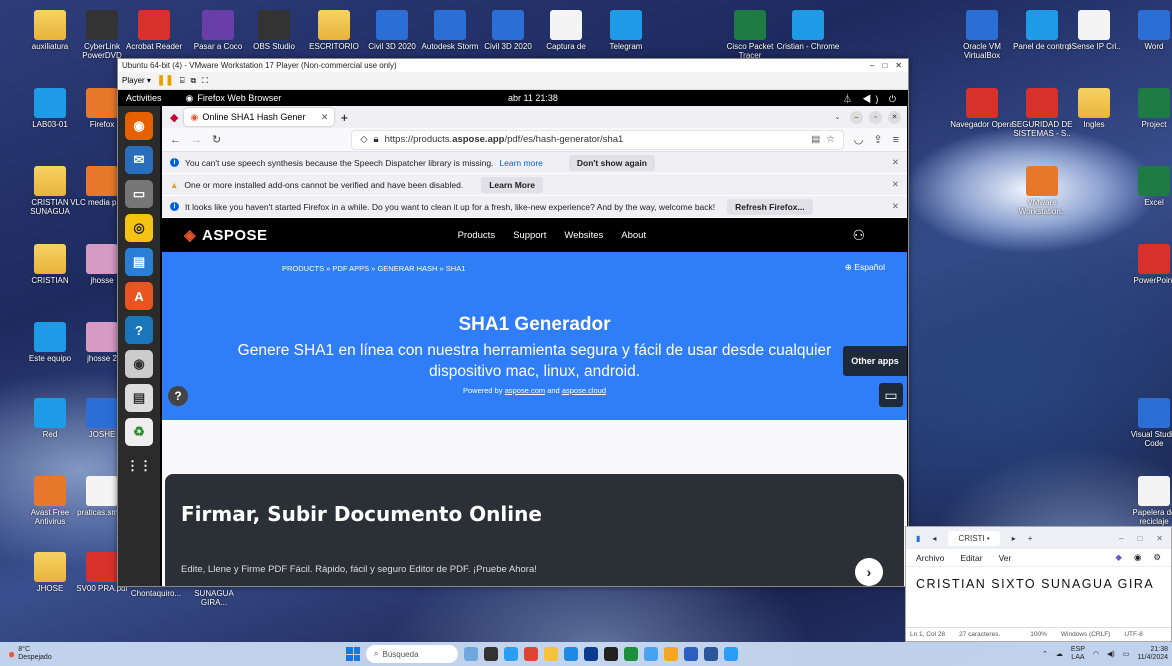 Image resolution: width=1172 pixels, height=666 pixels. What do you see at coordinates (584, 390) in the screenshot?
I see `aspose-cloud-link: aspose.cloud` at bounding box center [584, 390].